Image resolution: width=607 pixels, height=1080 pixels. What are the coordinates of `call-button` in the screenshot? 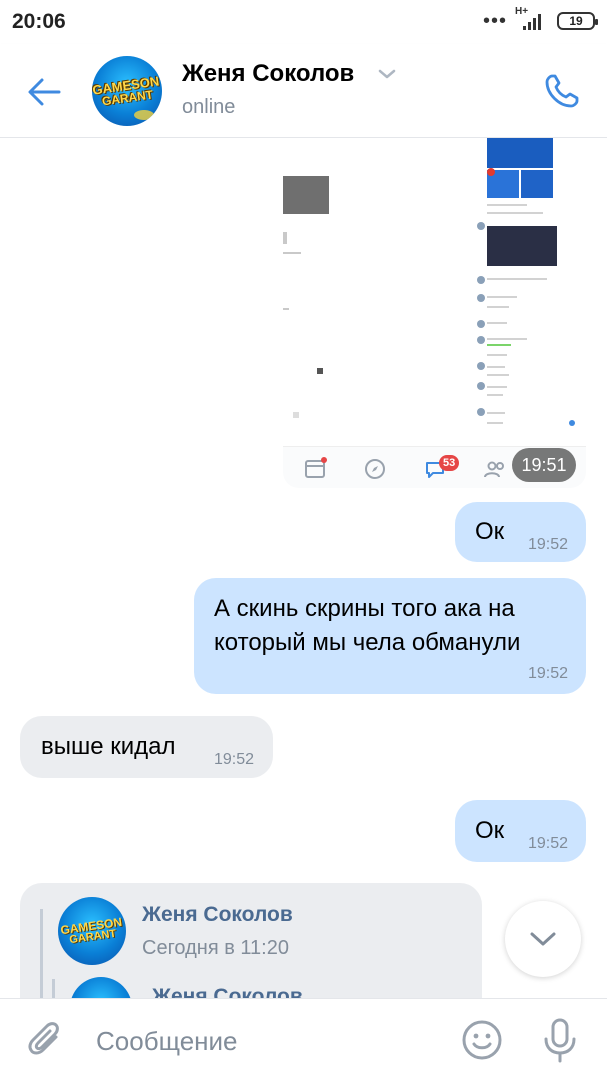 It's located at (562, 91).